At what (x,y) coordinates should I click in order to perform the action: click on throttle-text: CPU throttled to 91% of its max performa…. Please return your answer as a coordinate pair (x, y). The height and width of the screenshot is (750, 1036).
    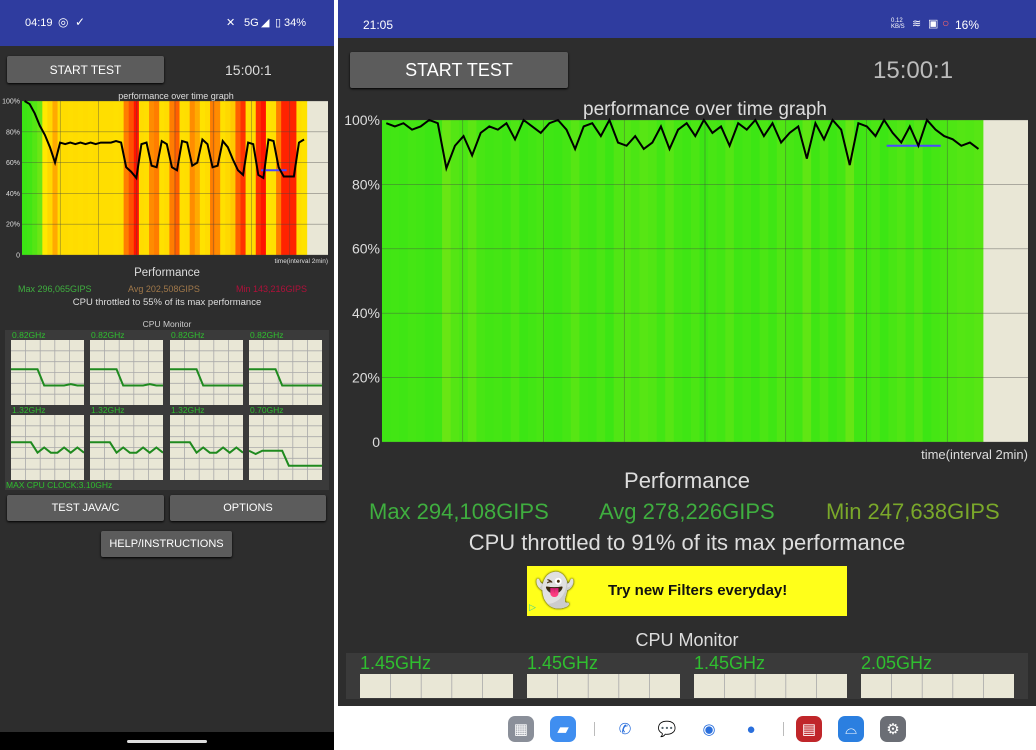
    Looking at the image, I should click on (687, 542).